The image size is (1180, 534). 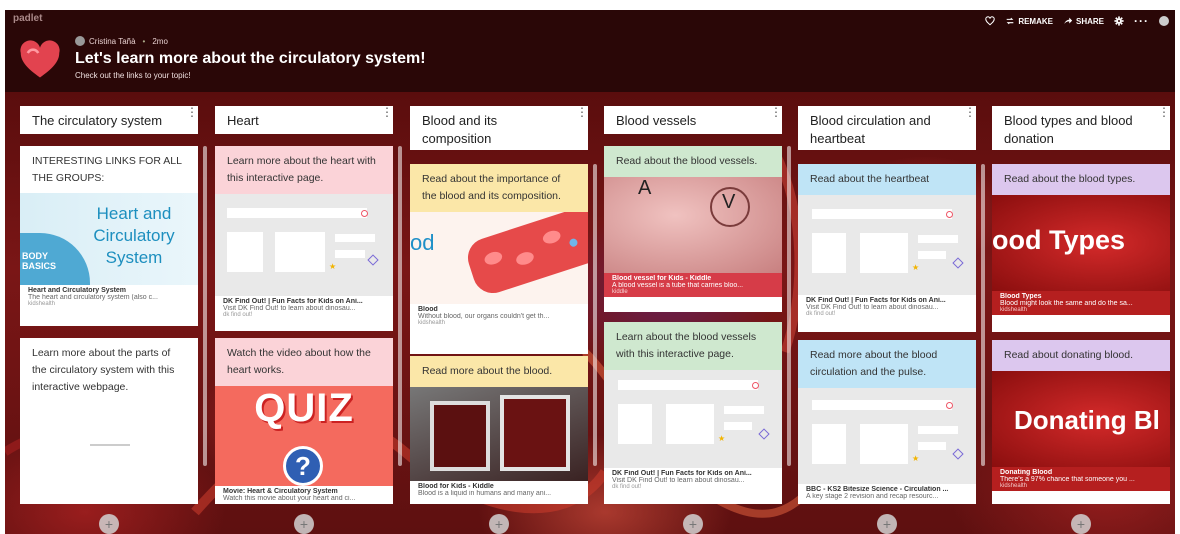 What do you see at coordinates (916, 267) in the screenshot?
I see `star-icon: ★` at bounding box center [916, 267].